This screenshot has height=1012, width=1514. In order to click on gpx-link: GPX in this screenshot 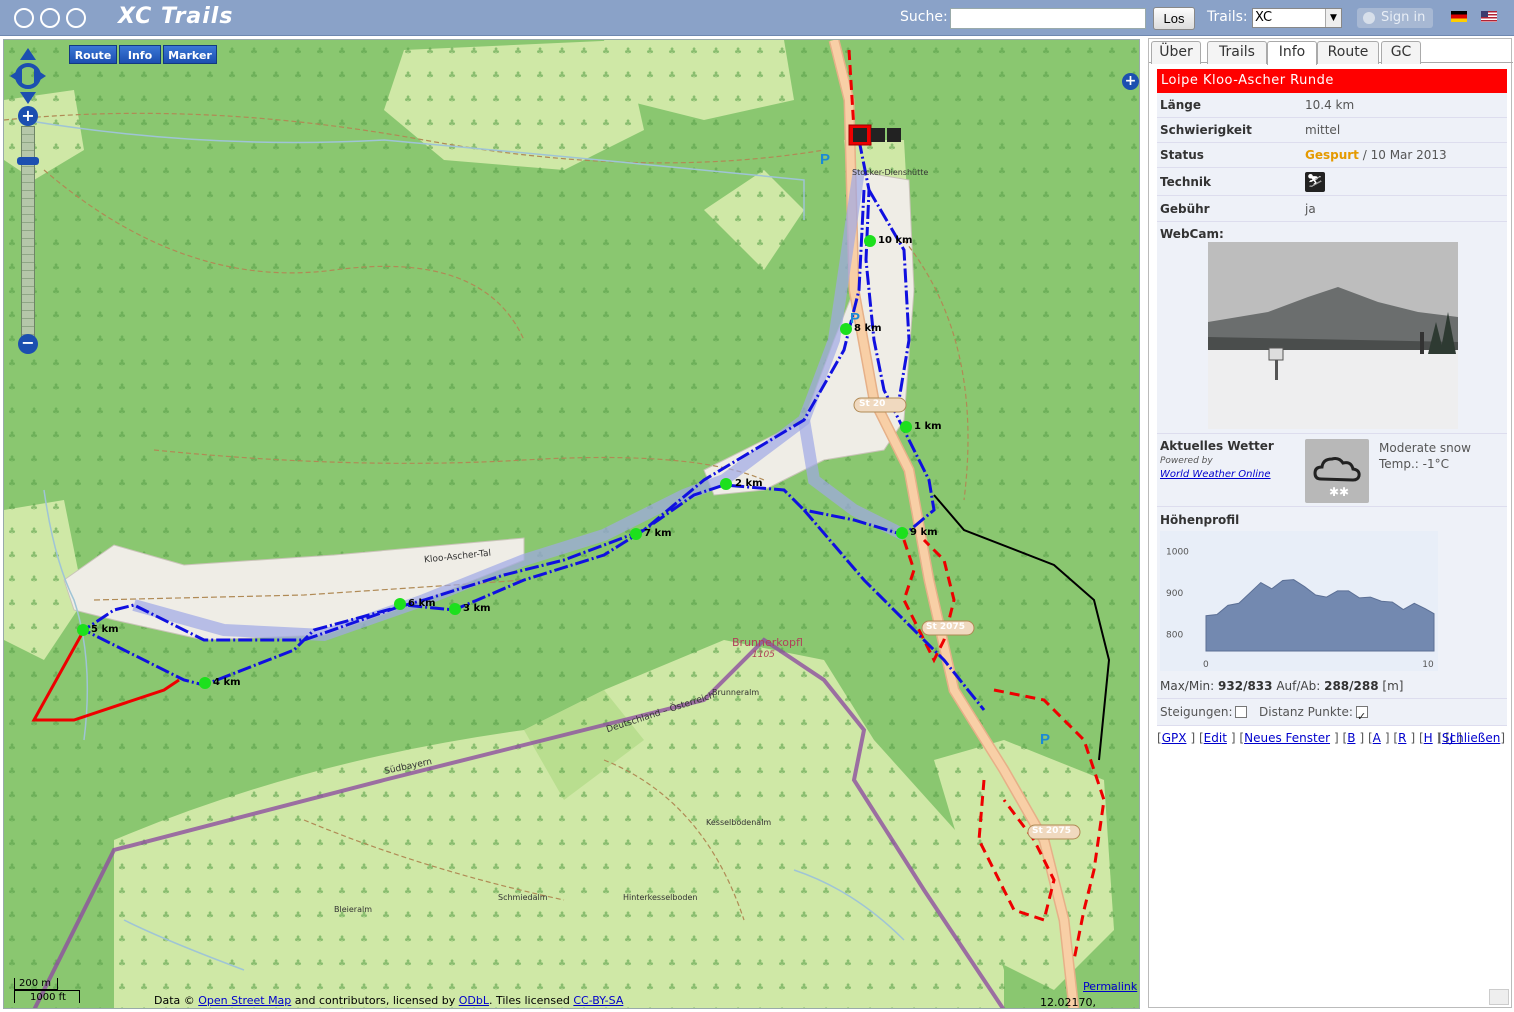, I will do `click(1174, 738)`.